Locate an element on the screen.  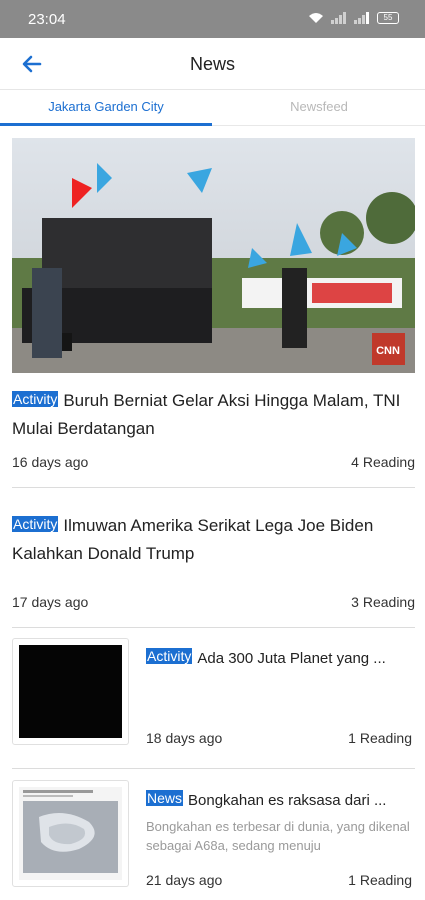
status-time: 23:04 is located at coordinates (47, 19).